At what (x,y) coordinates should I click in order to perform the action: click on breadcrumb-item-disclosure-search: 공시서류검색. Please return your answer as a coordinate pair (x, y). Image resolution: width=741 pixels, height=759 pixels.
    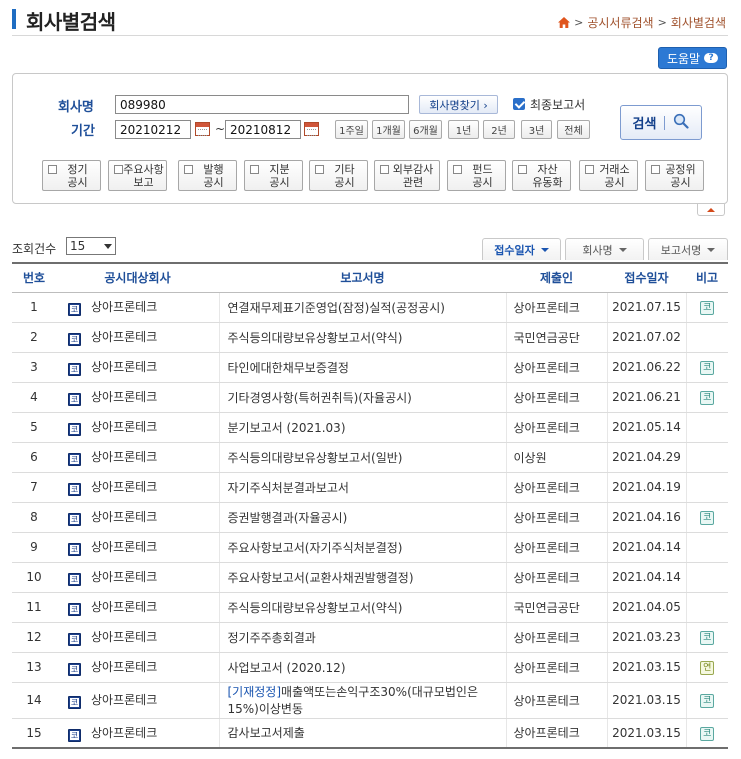
    Looking at the image, I should click on (620, 22).